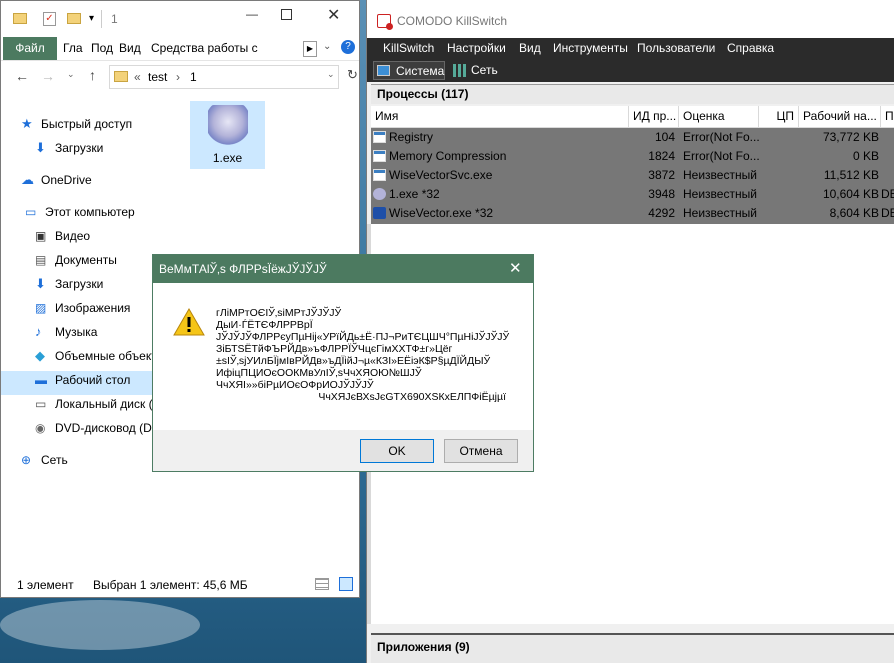 This screenshot has width=894, height=663. Describe the element at coordinates (530, 48) in the screenshot. I see `menu-item: Вид` at that location.